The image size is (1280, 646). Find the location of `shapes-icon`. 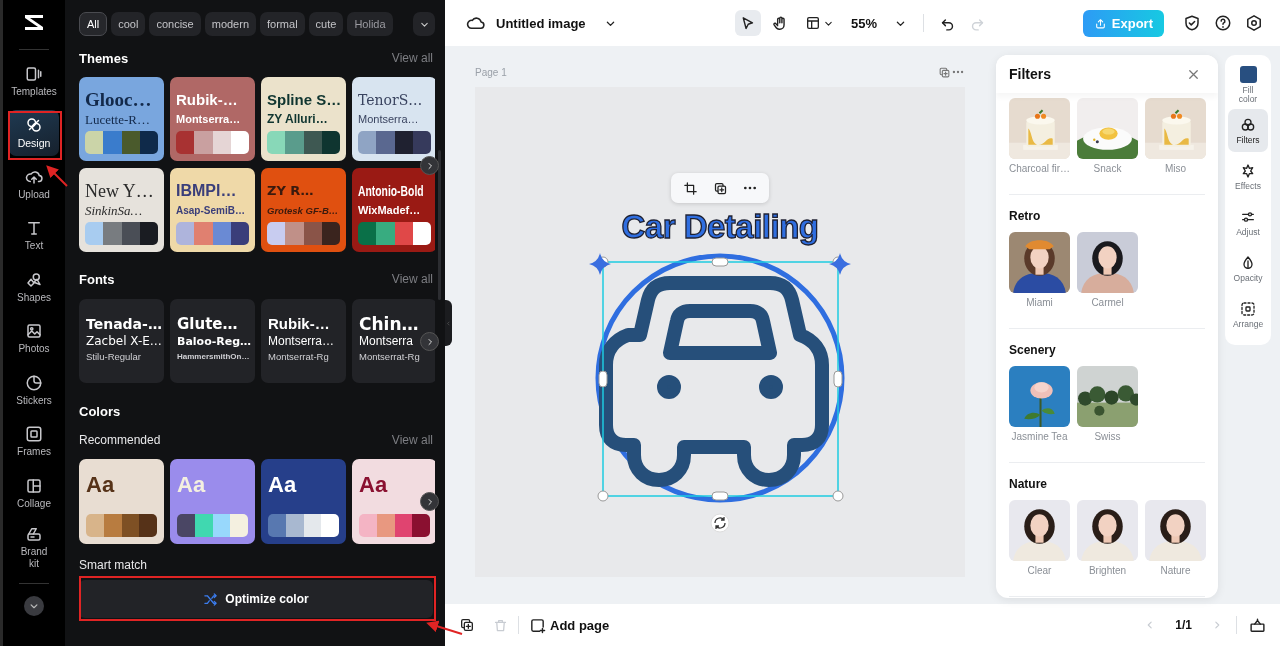

shapes-icon is located at coordinates (34, 279).